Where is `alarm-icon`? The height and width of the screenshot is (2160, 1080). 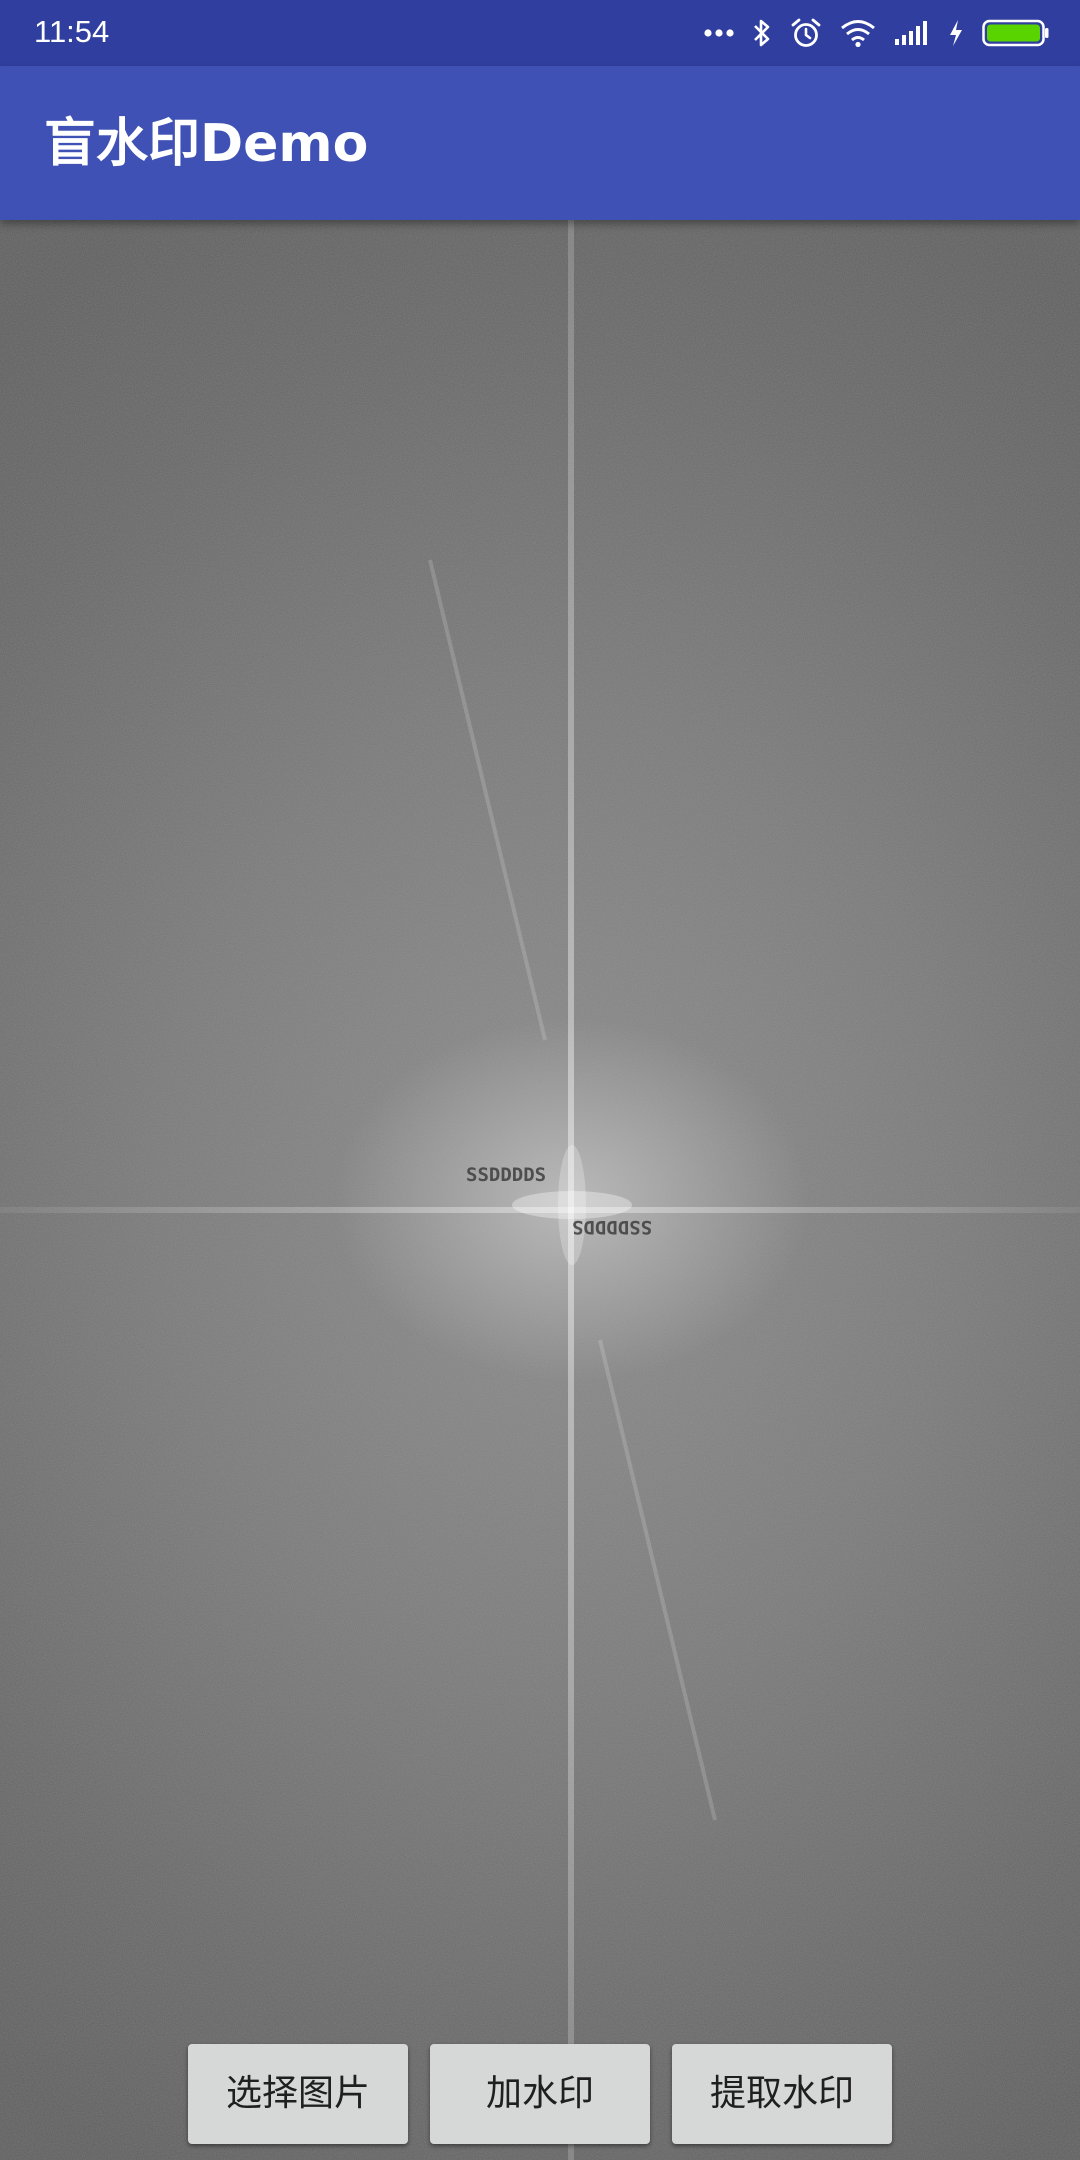
alarm-icon is located at coordinates (806, 32).